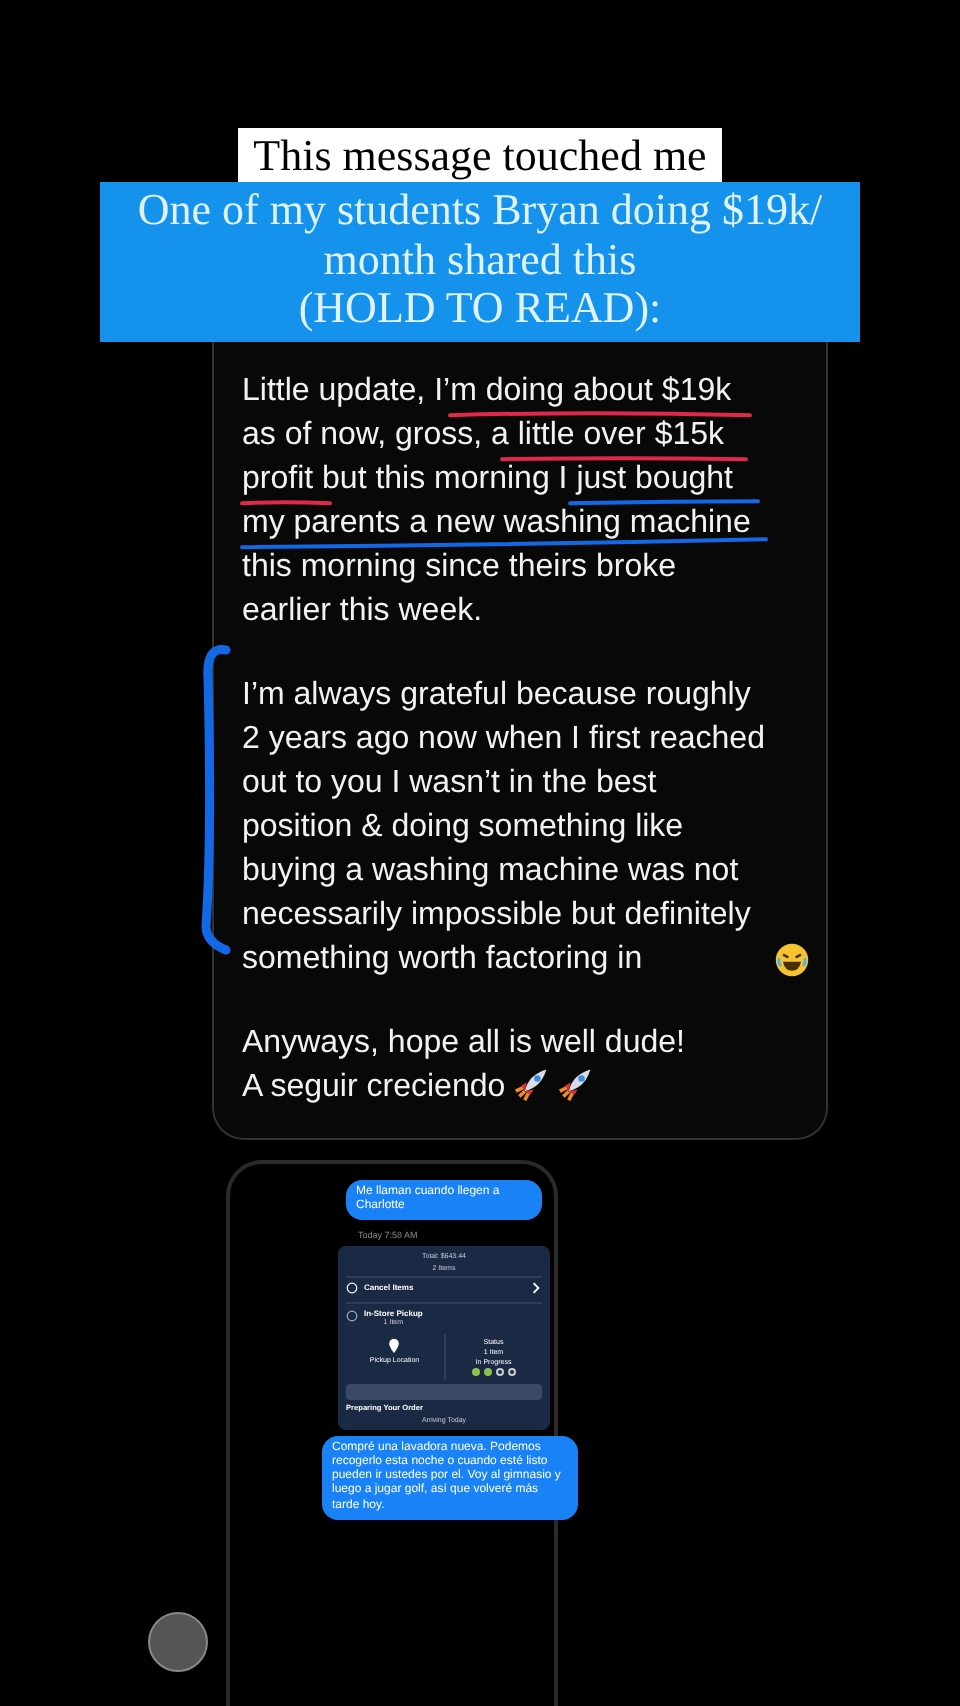  I want to click on laughing-emoji-icon, so click(792, 959).